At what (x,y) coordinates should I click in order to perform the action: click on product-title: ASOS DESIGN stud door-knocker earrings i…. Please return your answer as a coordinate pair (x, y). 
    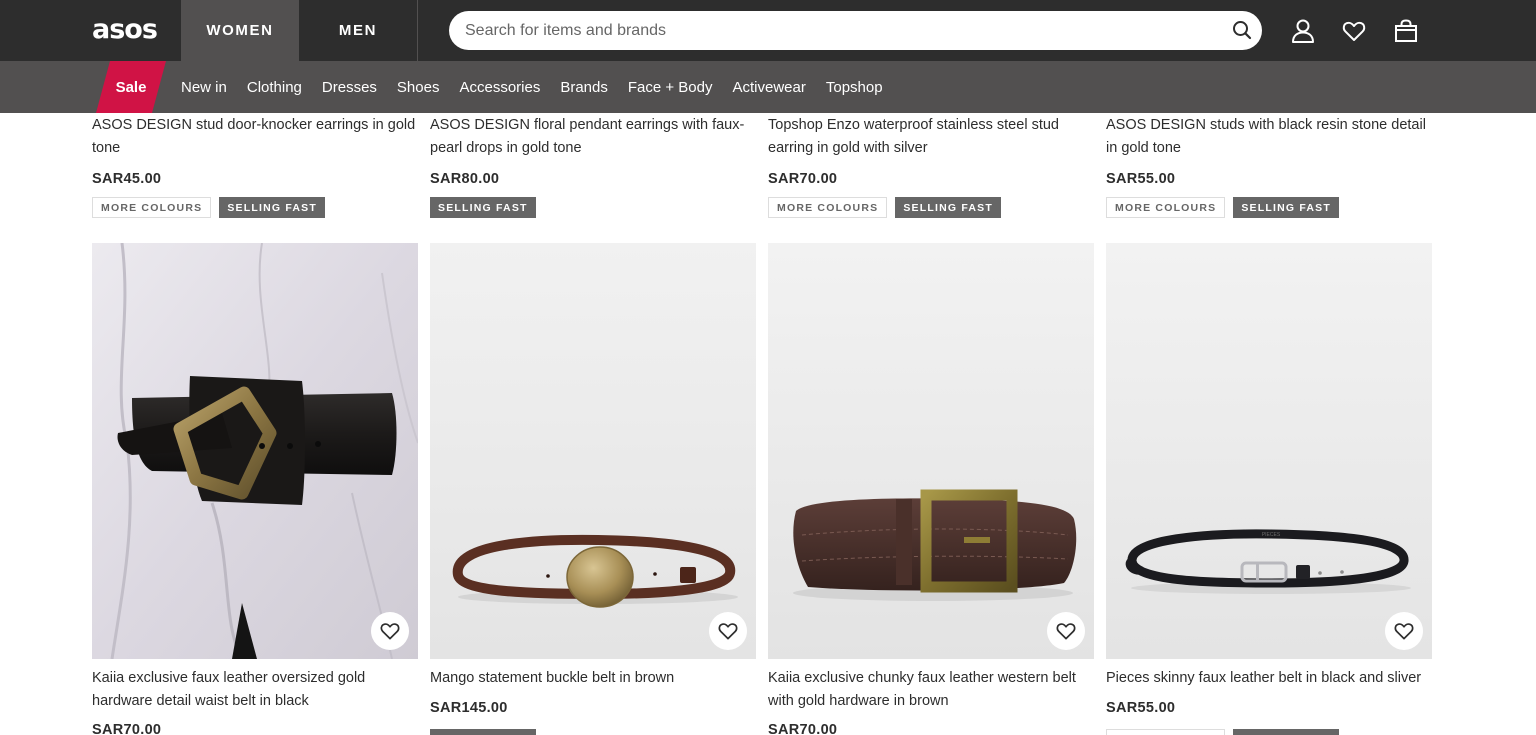
    Looking at the image, I should click on (255, 137).